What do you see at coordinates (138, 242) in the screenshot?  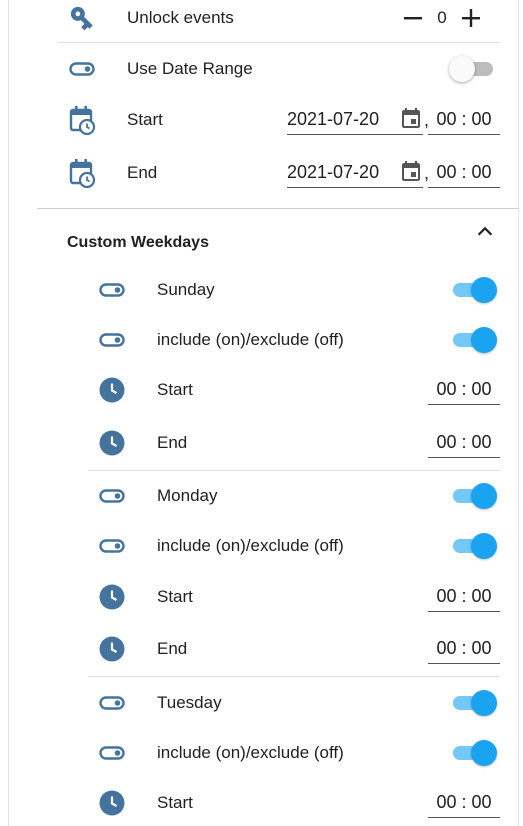 I see `custom-weekdays-title: Custom Weekdays` at bounding box center [138, 242].